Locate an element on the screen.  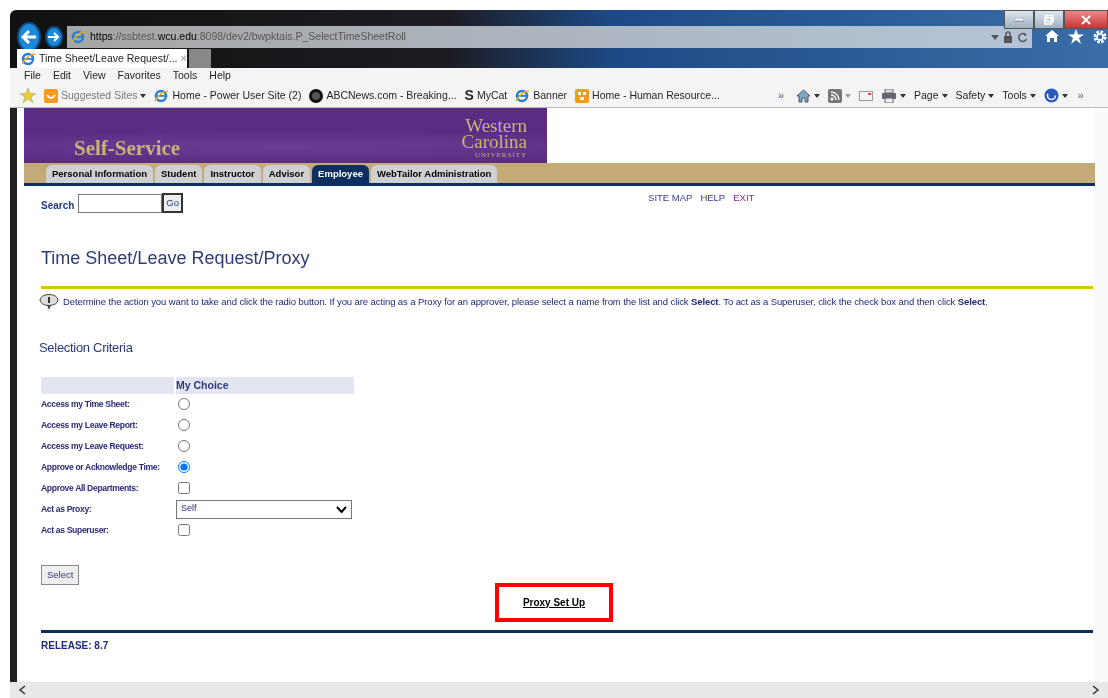
restore-icon is located at coordinates (1049, 19).